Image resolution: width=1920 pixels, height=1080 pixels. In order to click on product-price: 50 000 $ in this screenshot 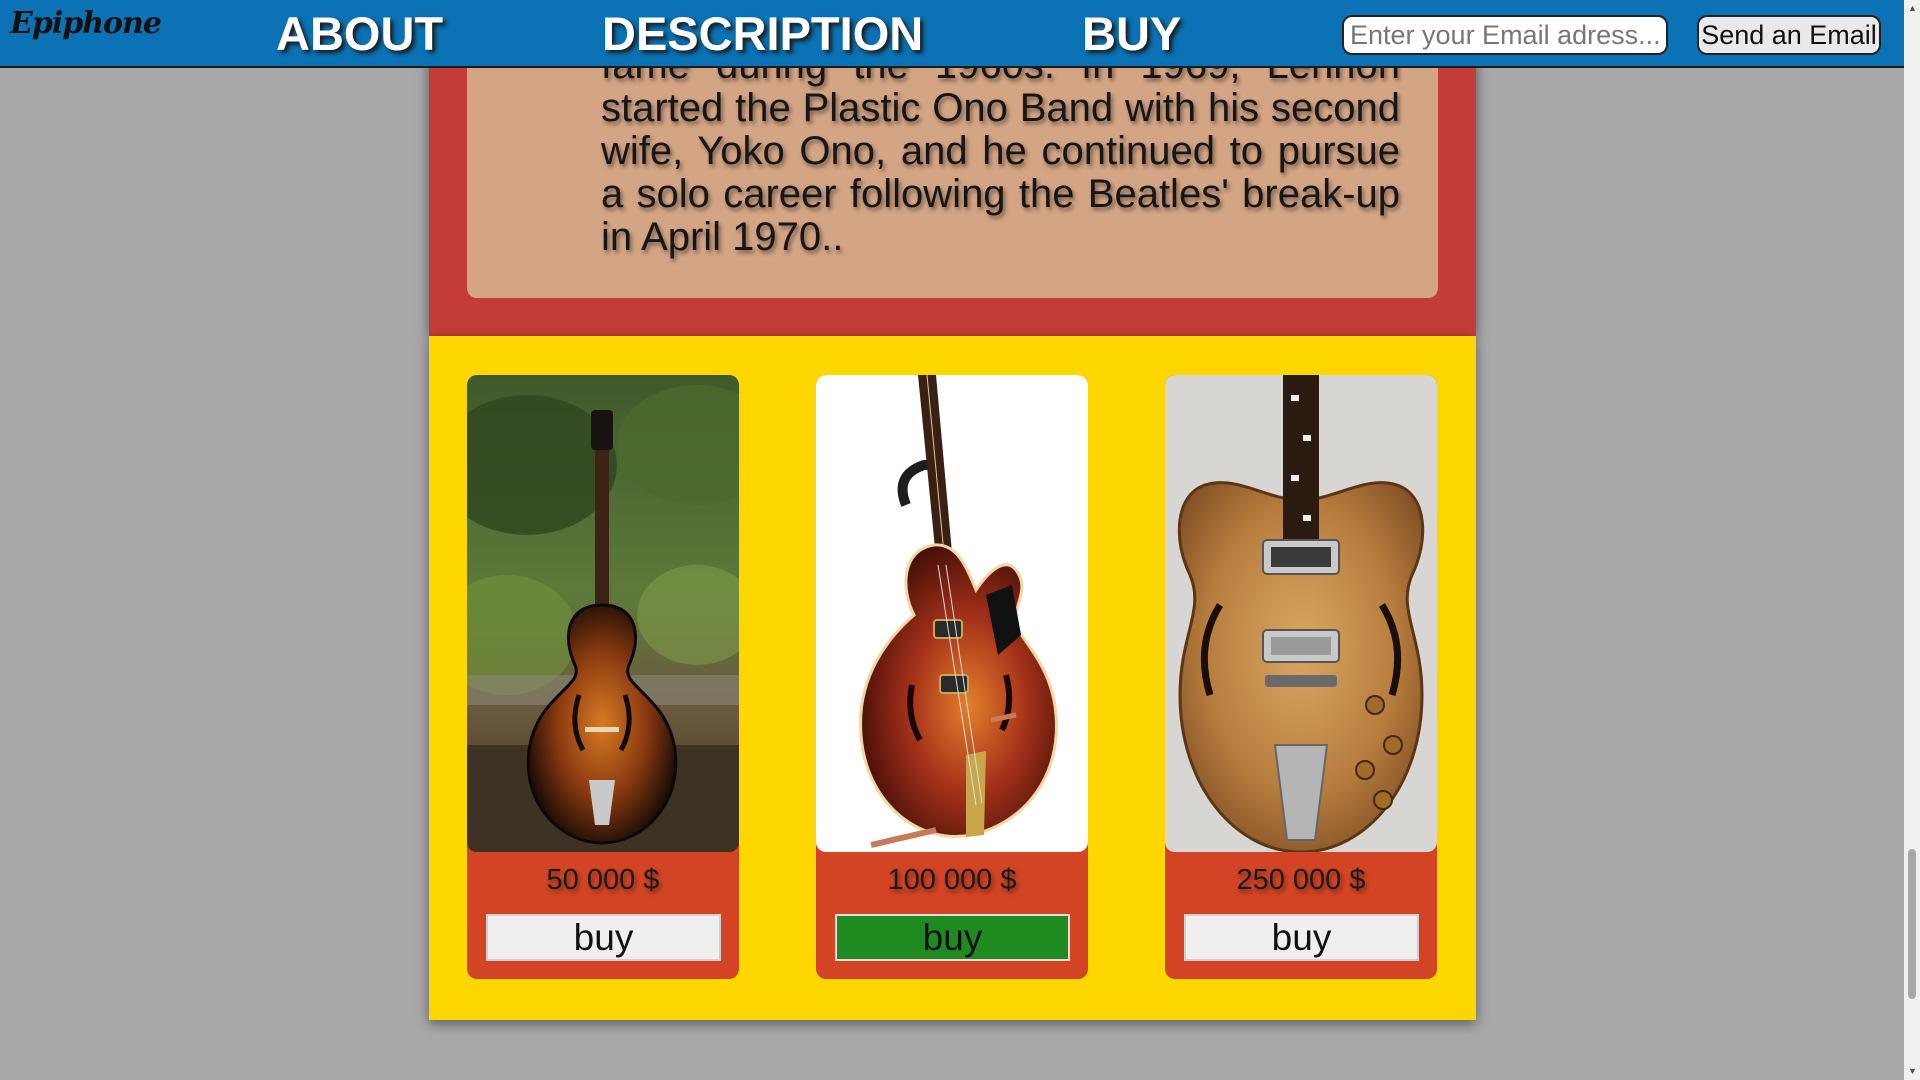, I will do `click(603, 880)`.